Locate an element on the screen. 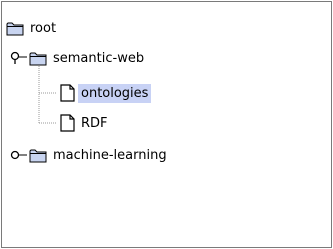 The height and width of the screenshot is (249, 333). tree-node-label: RDF is located at coordinates (94, 123).